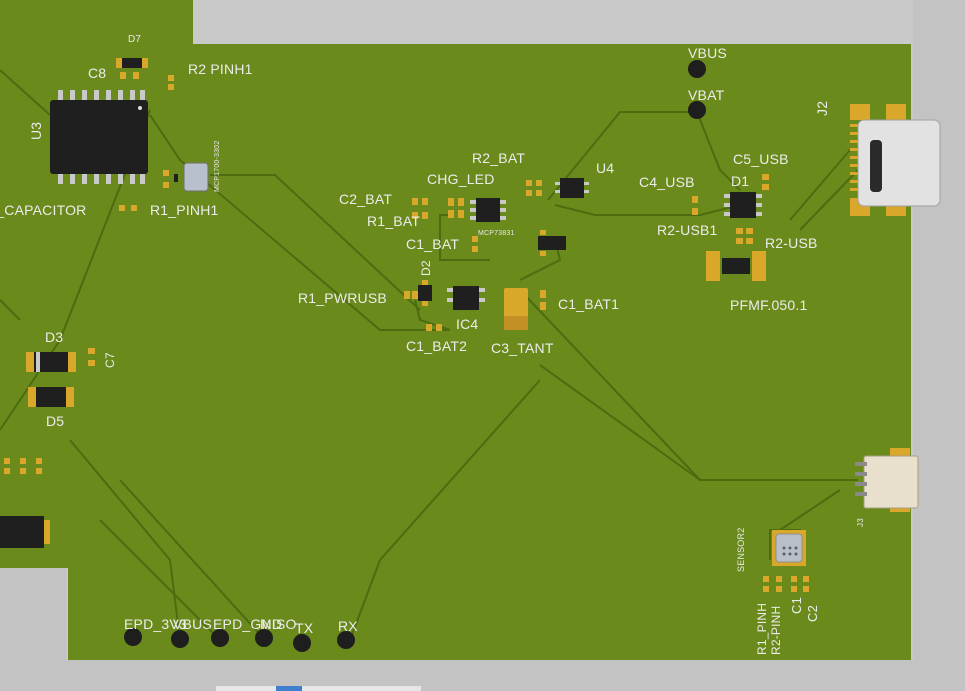 This screenshot has height=691, width=965. What do you see at coordinates (342, 298) in the screenshot?
I see `label-r1-pwrusb: R1_PWRUSB` at bounding box center [342, 298].